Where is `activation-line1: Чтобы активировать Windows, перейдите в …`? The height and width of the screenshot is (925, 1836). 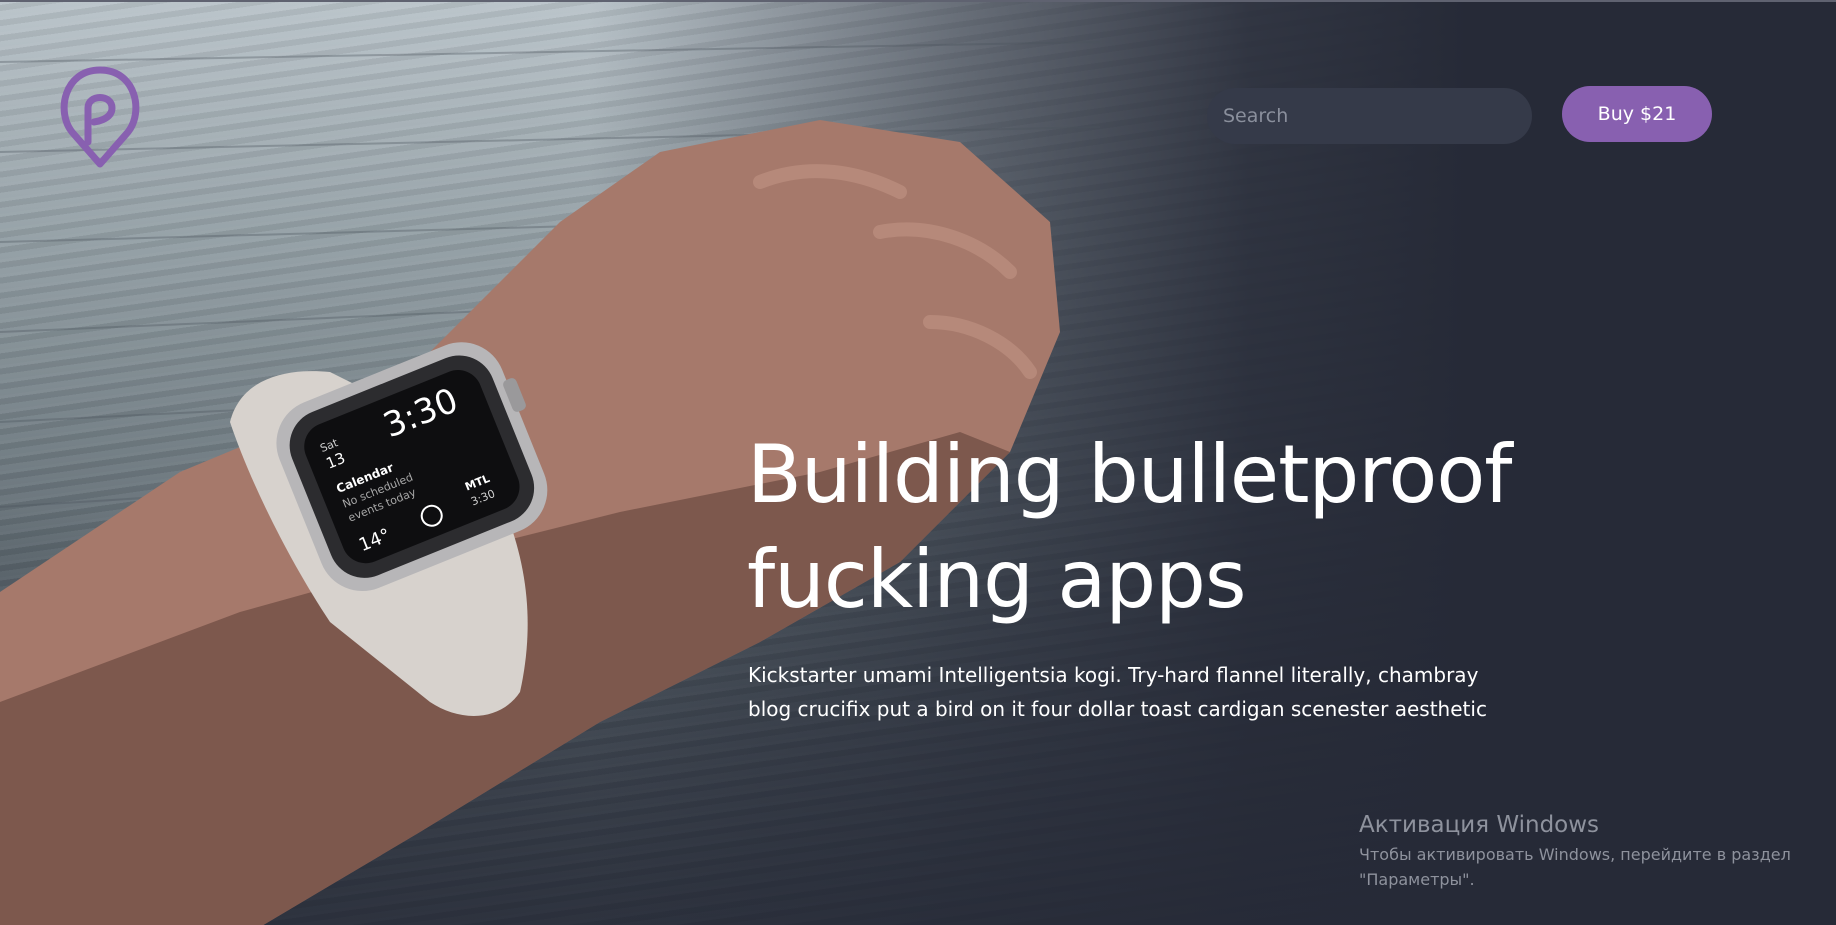
activation-line1: Чтобы активировать Windows, перейдите в … is located at coordinates (1575, 854).